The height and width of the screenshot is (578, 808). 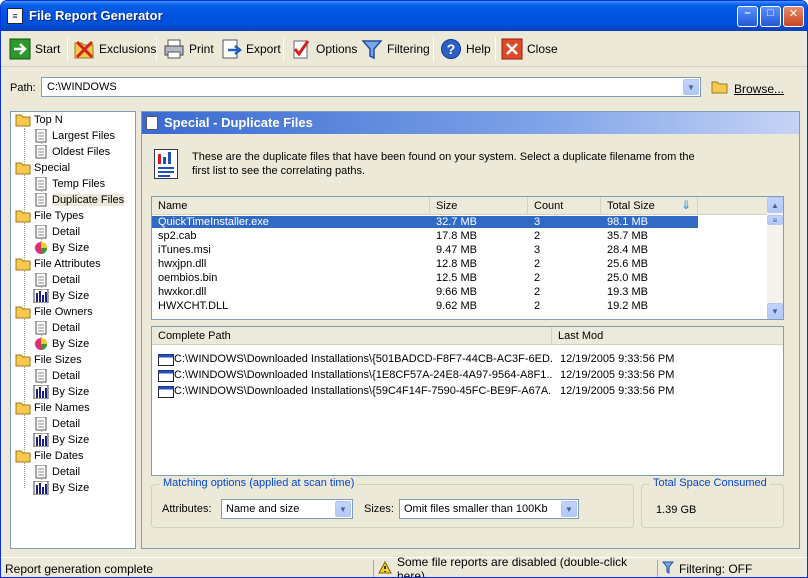 What do you see at coordinates (371, 87) in the screenshot?
I see `path-combobox: C:\WINDOWS ▼` at bounding box center [371, 87].